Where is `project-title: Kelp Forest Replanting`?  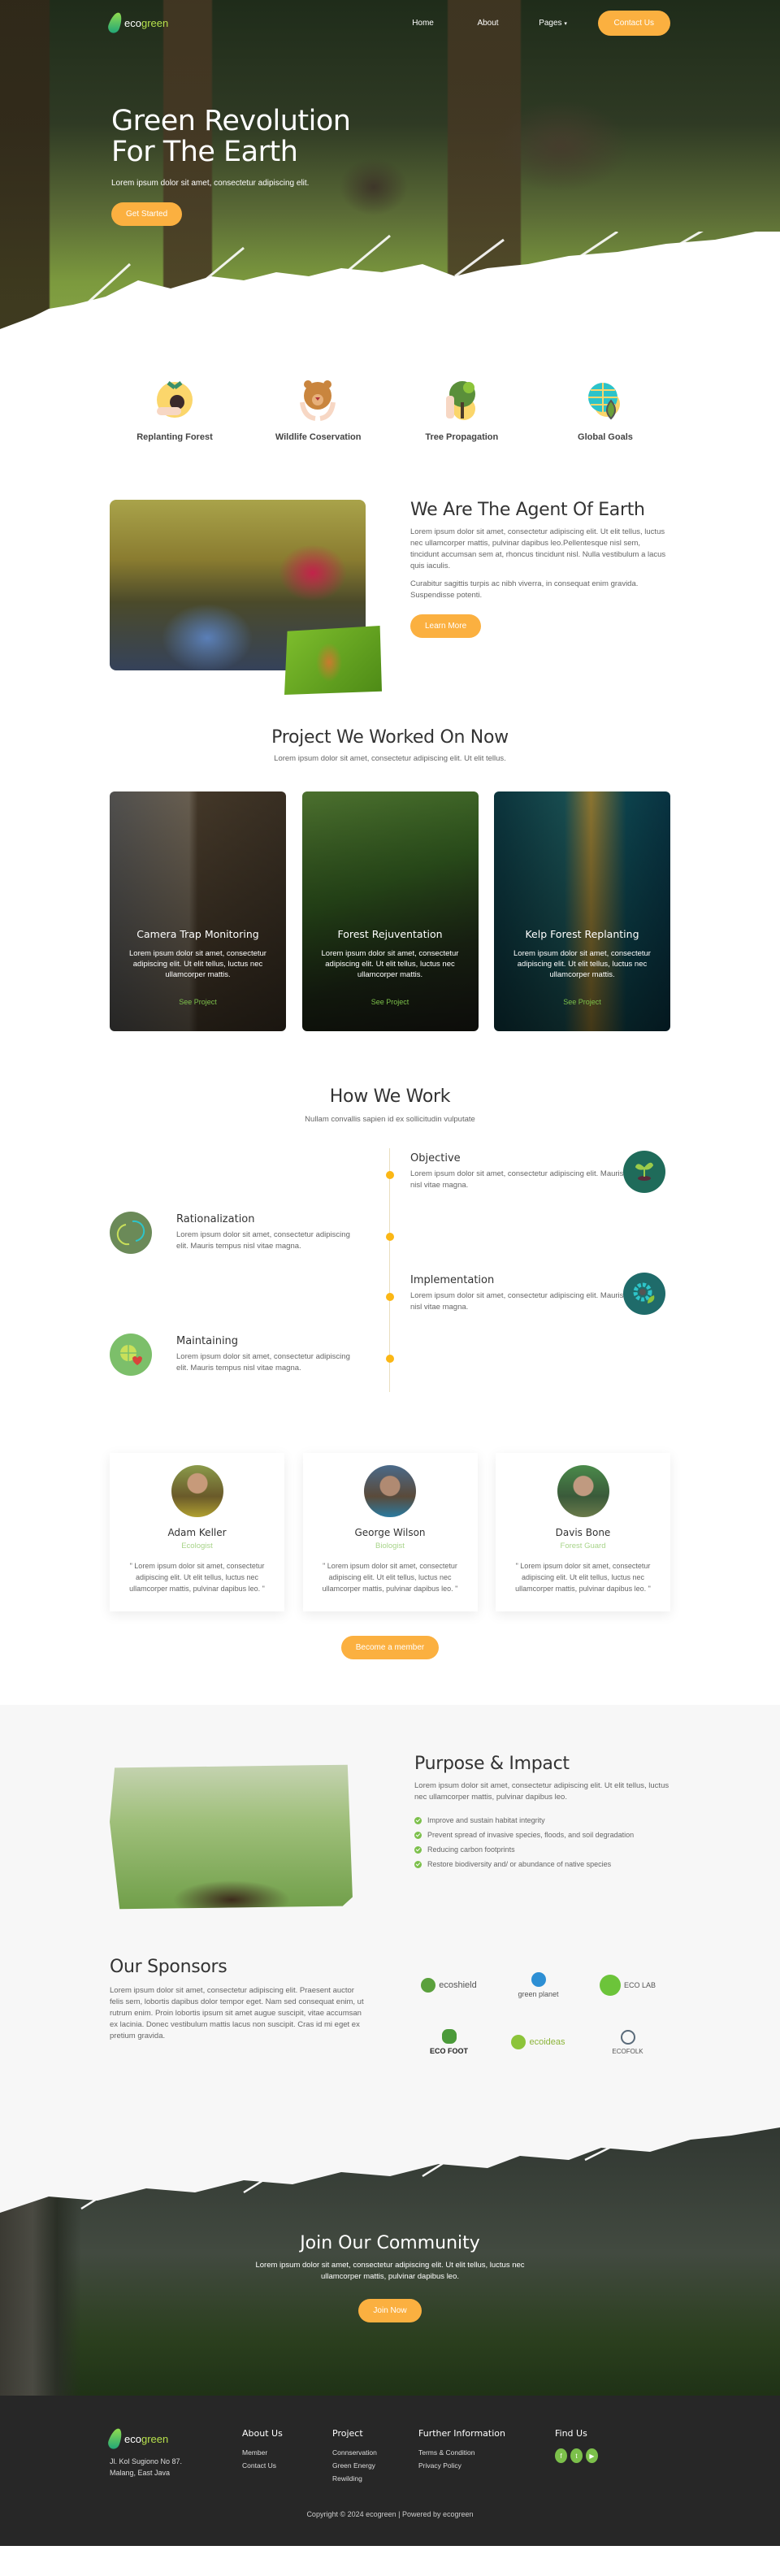 project-title: Kelp Forest Replanting is located at coordinates (582, 934).